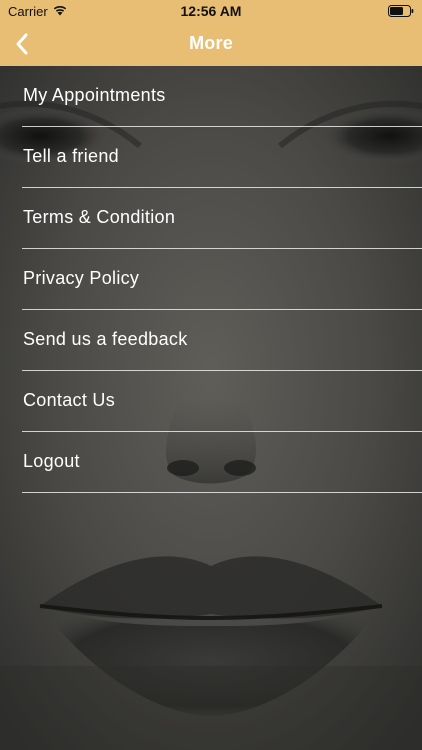 The width and height of the screenshot is (422, 750). Describe the element at coordinates (222, 279) in the screenshot. I see `menu-item-privacy-policy: Privacy Policy` at that location.